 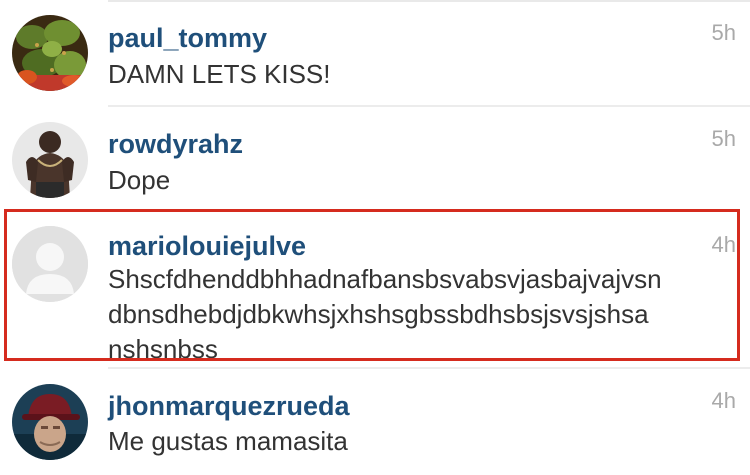 What do you see at coordinates (50, 160) in the screenshot?
I see `person-photo-avatar-icon` at bounding box center [50, 160].